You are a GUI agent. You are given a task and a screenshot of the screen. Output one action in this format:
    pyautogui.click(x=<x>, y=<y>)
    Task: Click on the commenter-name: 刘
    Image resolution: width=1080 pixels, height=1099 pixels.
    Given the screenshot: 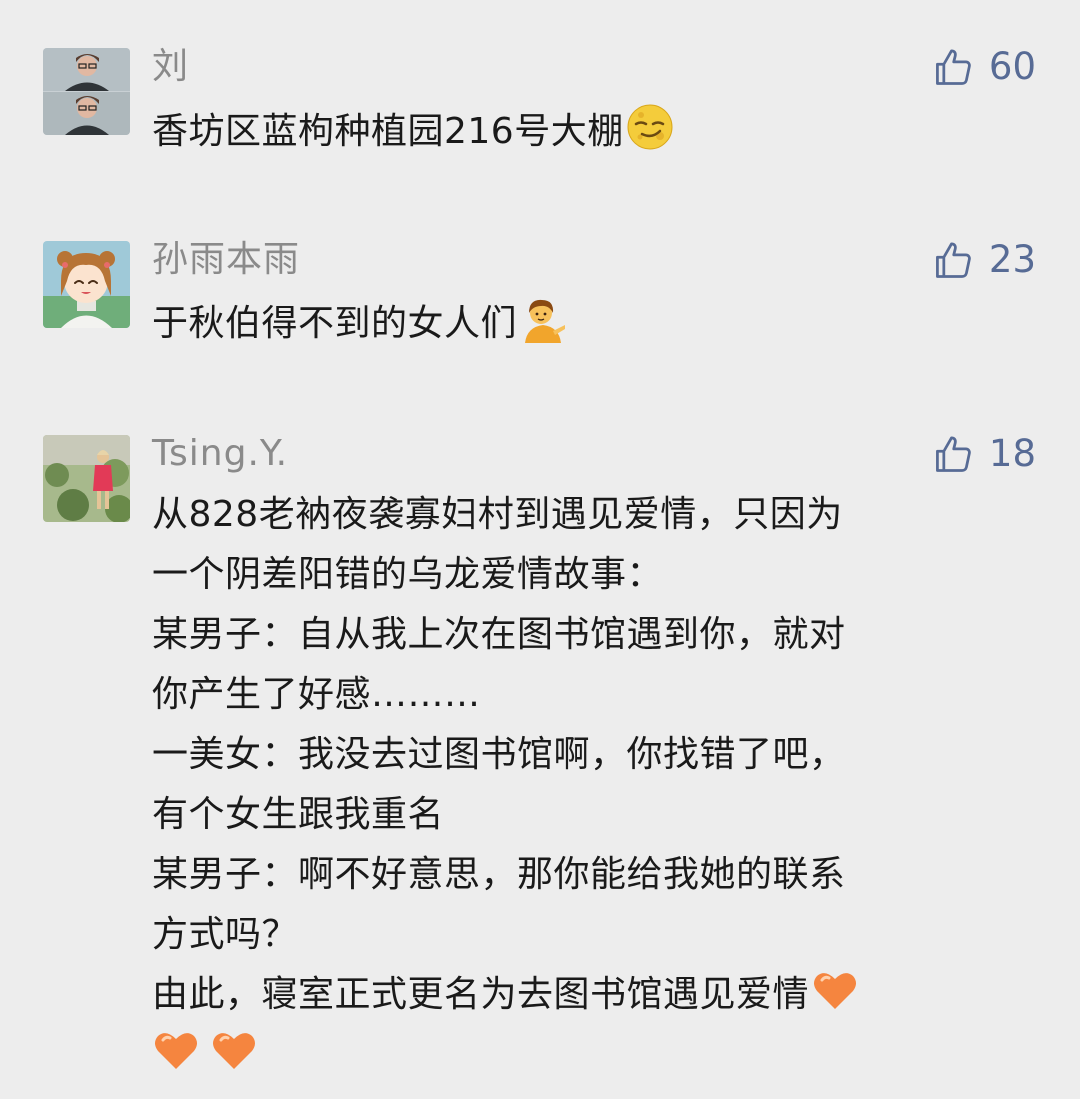 What is the action you would take?
    pyautogui.click(x=170, y=67)
    